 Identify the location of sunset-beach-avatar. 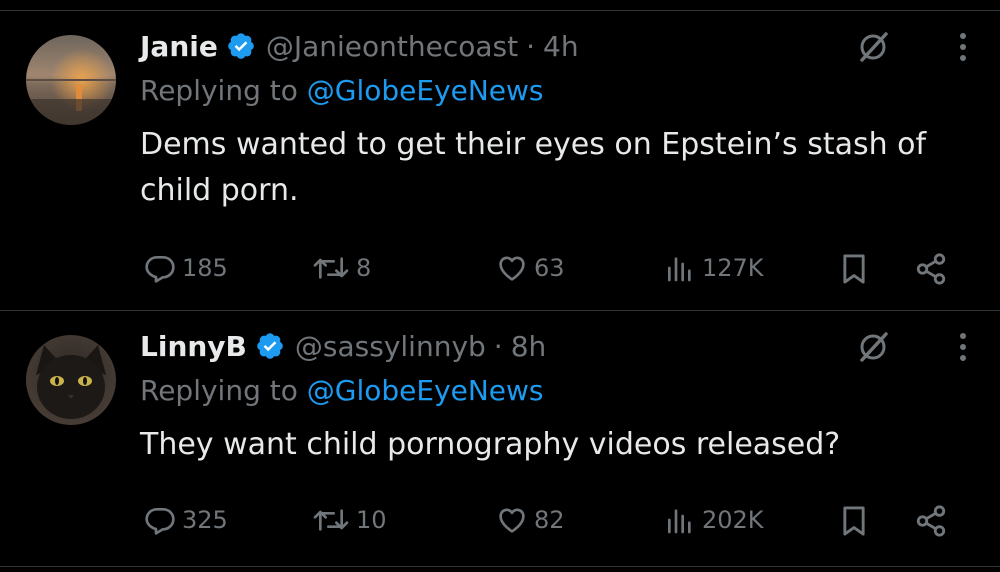
(71, 80).